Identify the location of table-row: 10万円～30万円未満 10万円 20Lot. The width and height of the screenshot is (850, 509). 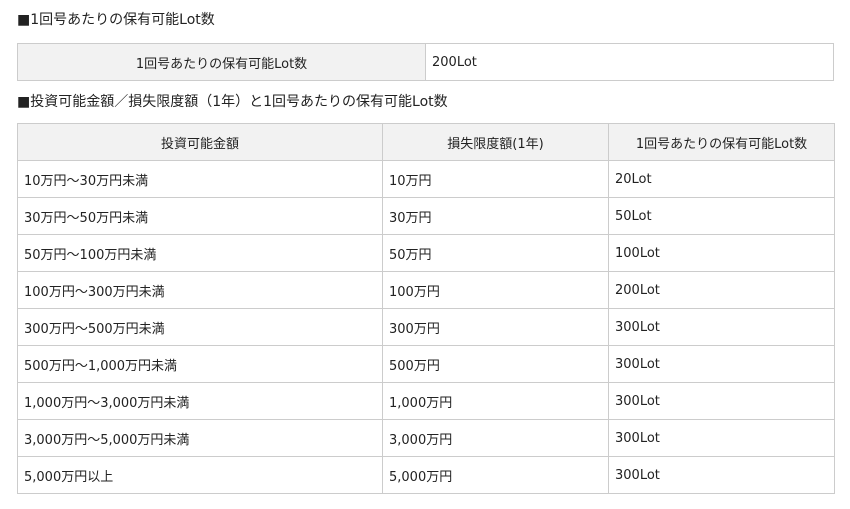
(426, 179).